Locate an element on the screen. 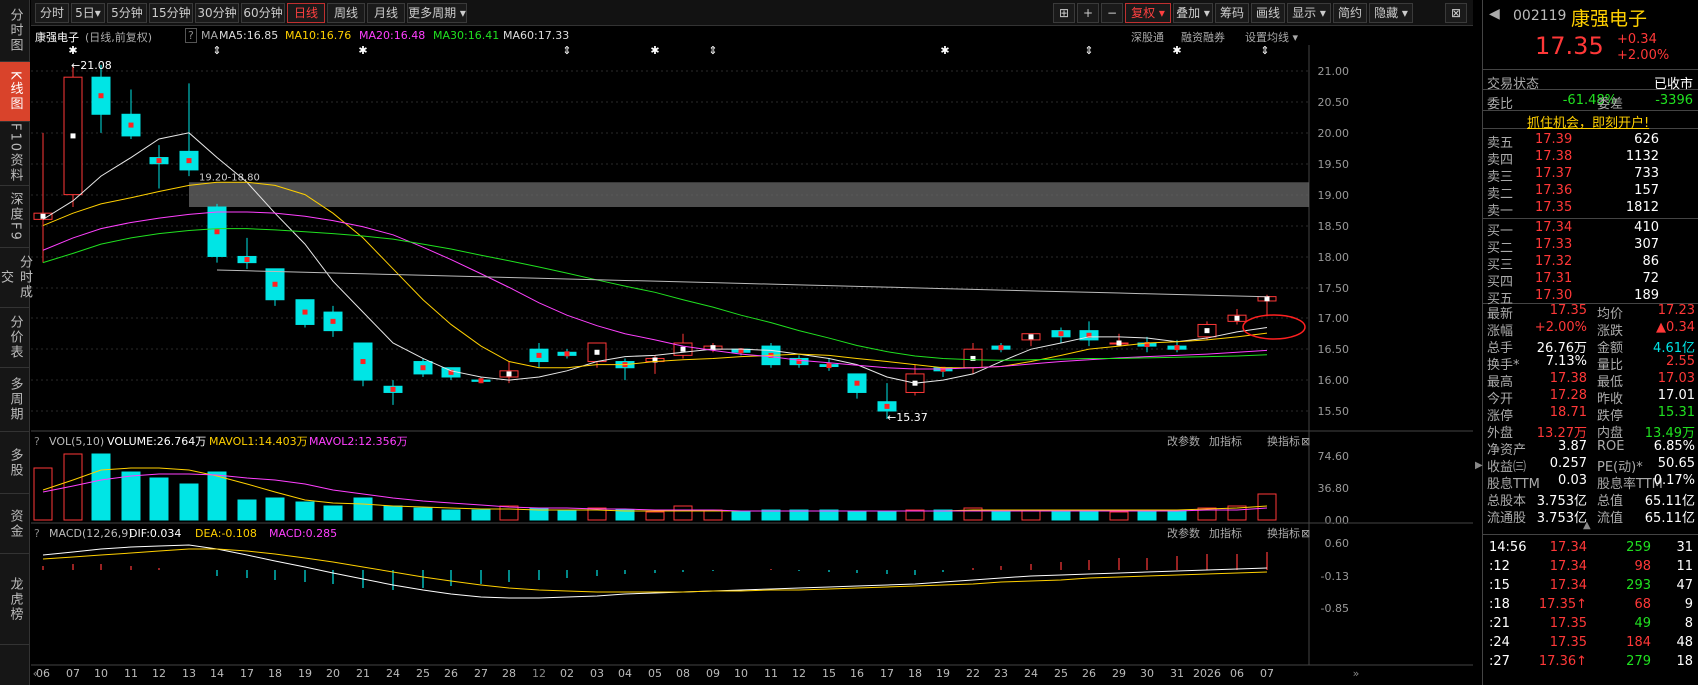  macd-tick-0: 0.60 is located at coordinates (1337, 543).